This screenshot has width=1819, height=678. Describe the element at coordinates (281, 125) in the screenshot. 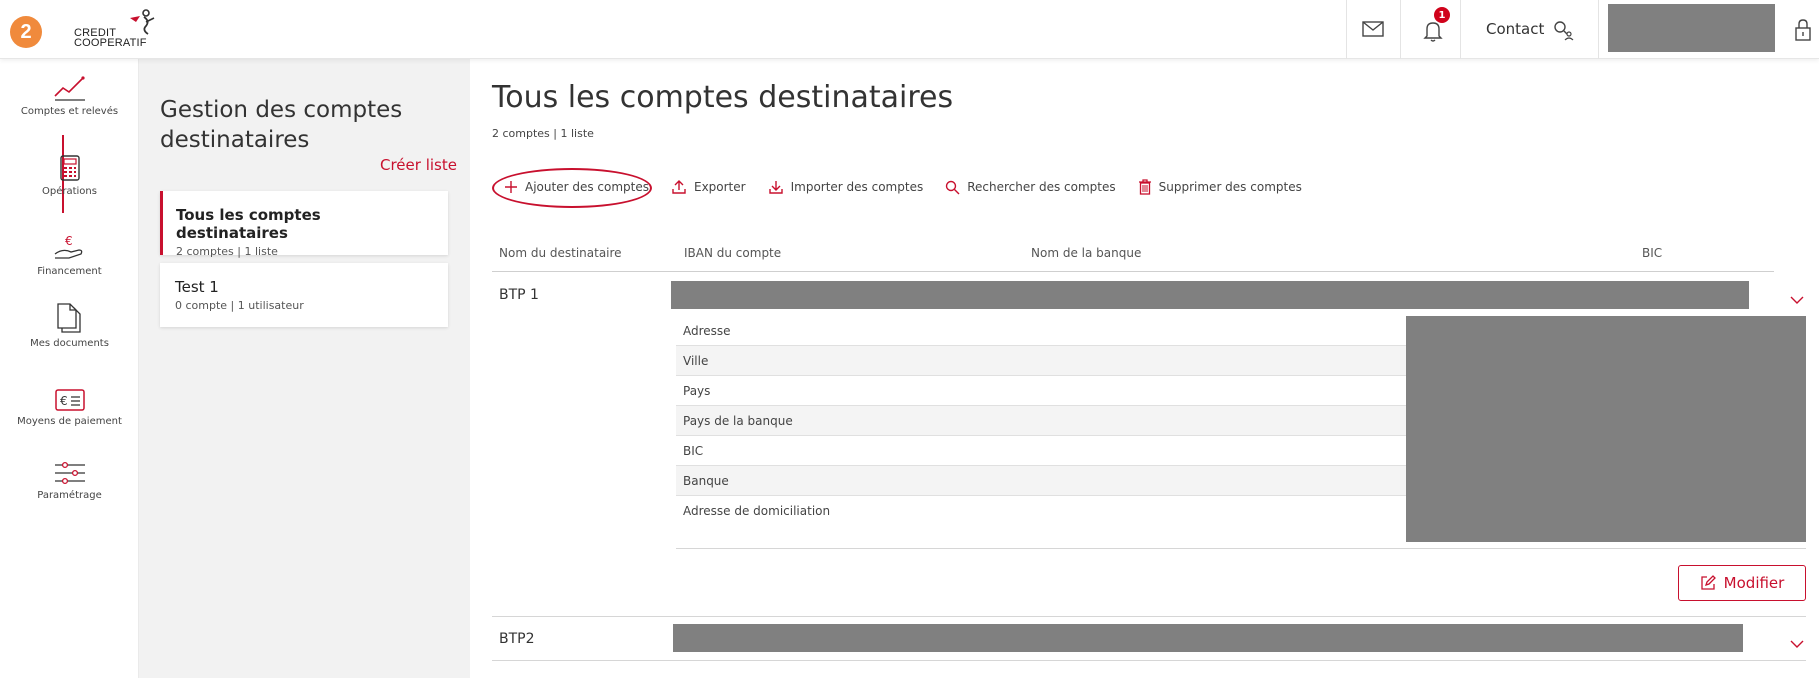

I see `panel-title: Gestion des comptes destinataires` at that location.